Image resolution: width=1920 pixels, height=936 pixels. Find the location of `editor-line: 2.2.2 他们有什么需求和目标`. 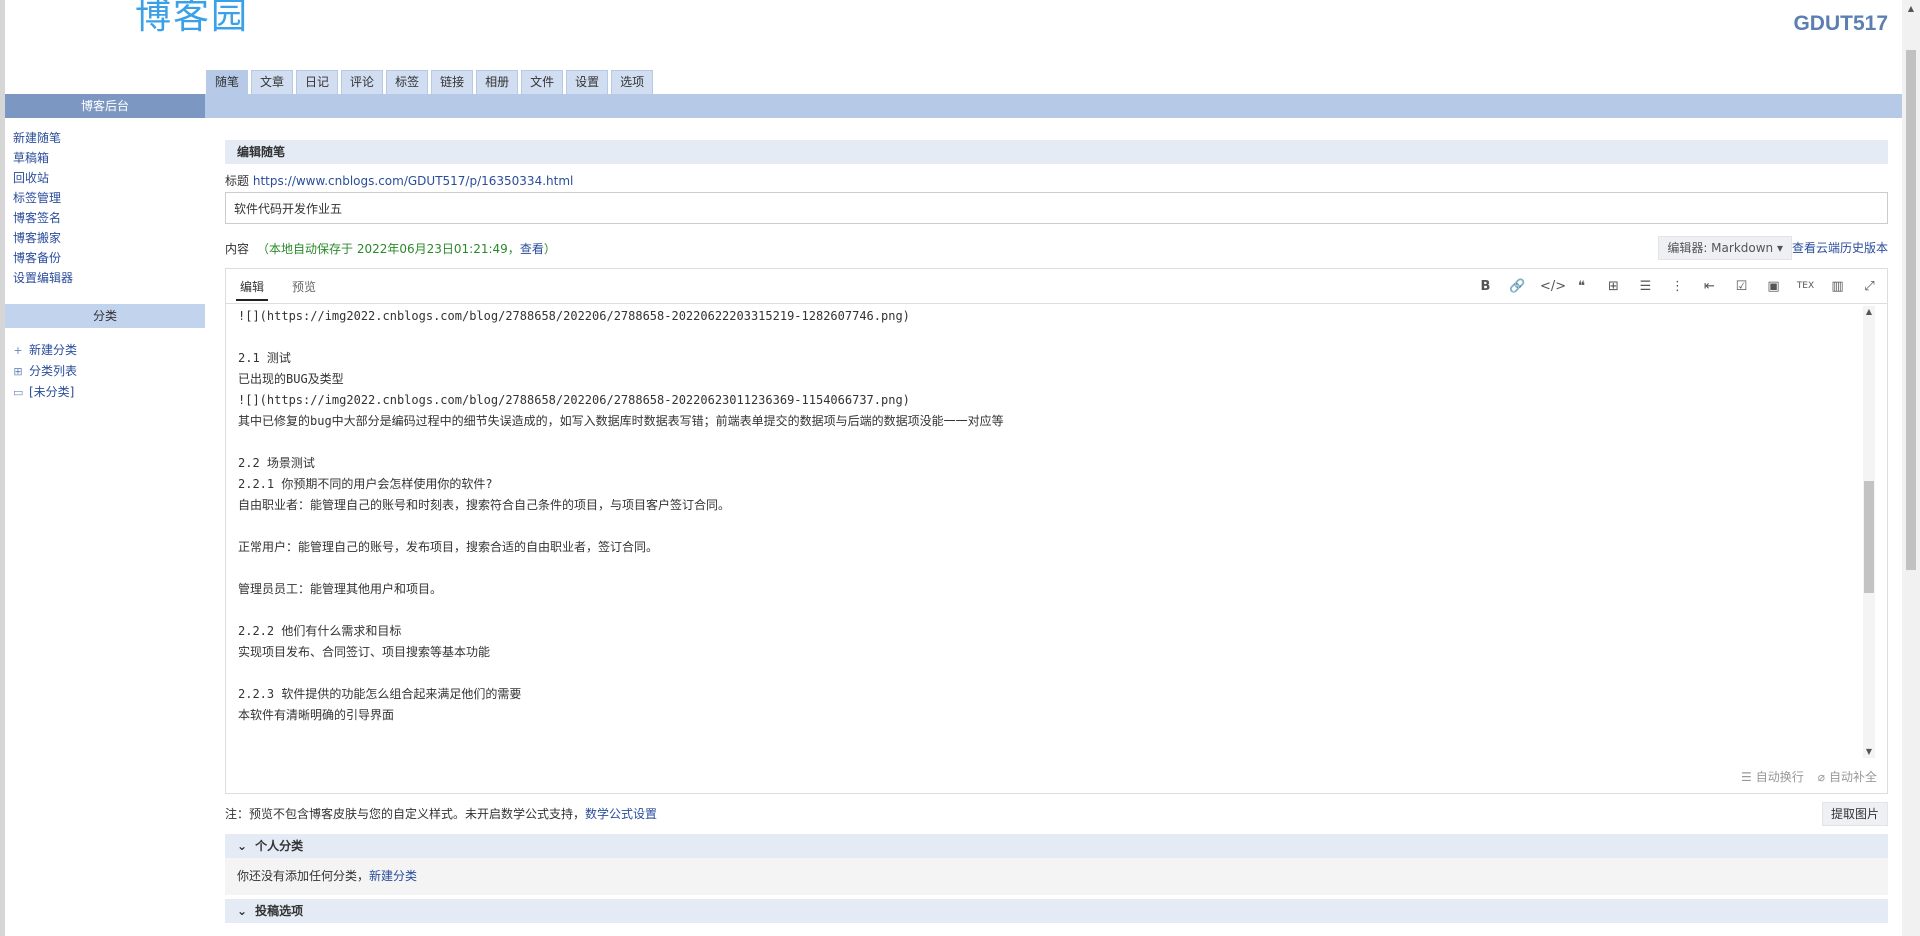

editor-line: 2.2.2 他们有什么需求和目标 is located at coordinates (320, 631).